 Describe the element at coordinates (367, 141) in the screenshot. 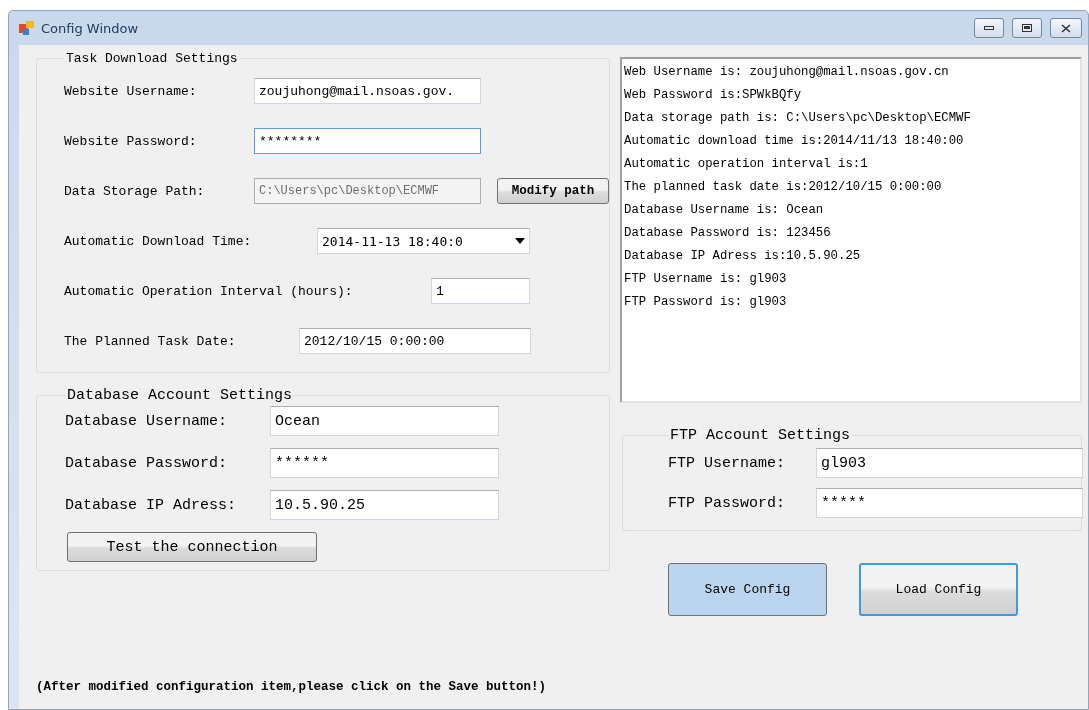

I see `input-field: ********` at that location.